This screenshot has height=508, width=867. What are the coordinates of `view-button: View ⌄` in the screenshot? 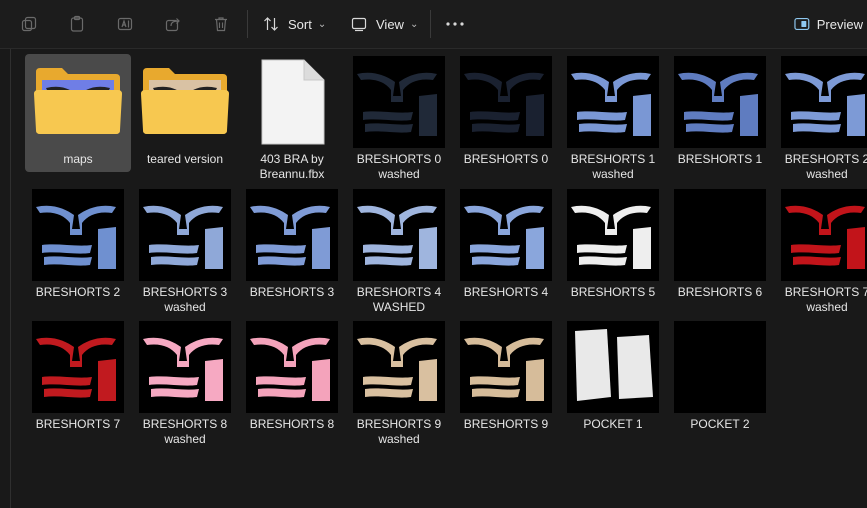 It's located at (385, 24).